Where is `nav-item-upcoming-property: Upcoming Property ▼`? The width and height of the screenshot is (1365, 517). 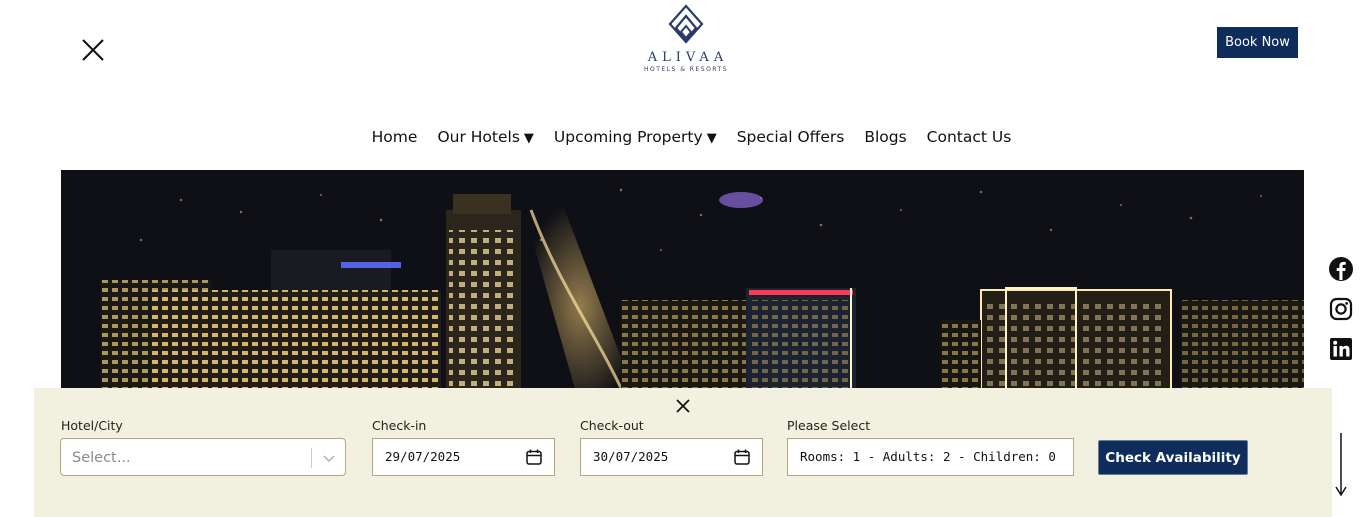 nav-item-upcoming-property: Upcoming Property ▼ is located at coordinates (635, 137).